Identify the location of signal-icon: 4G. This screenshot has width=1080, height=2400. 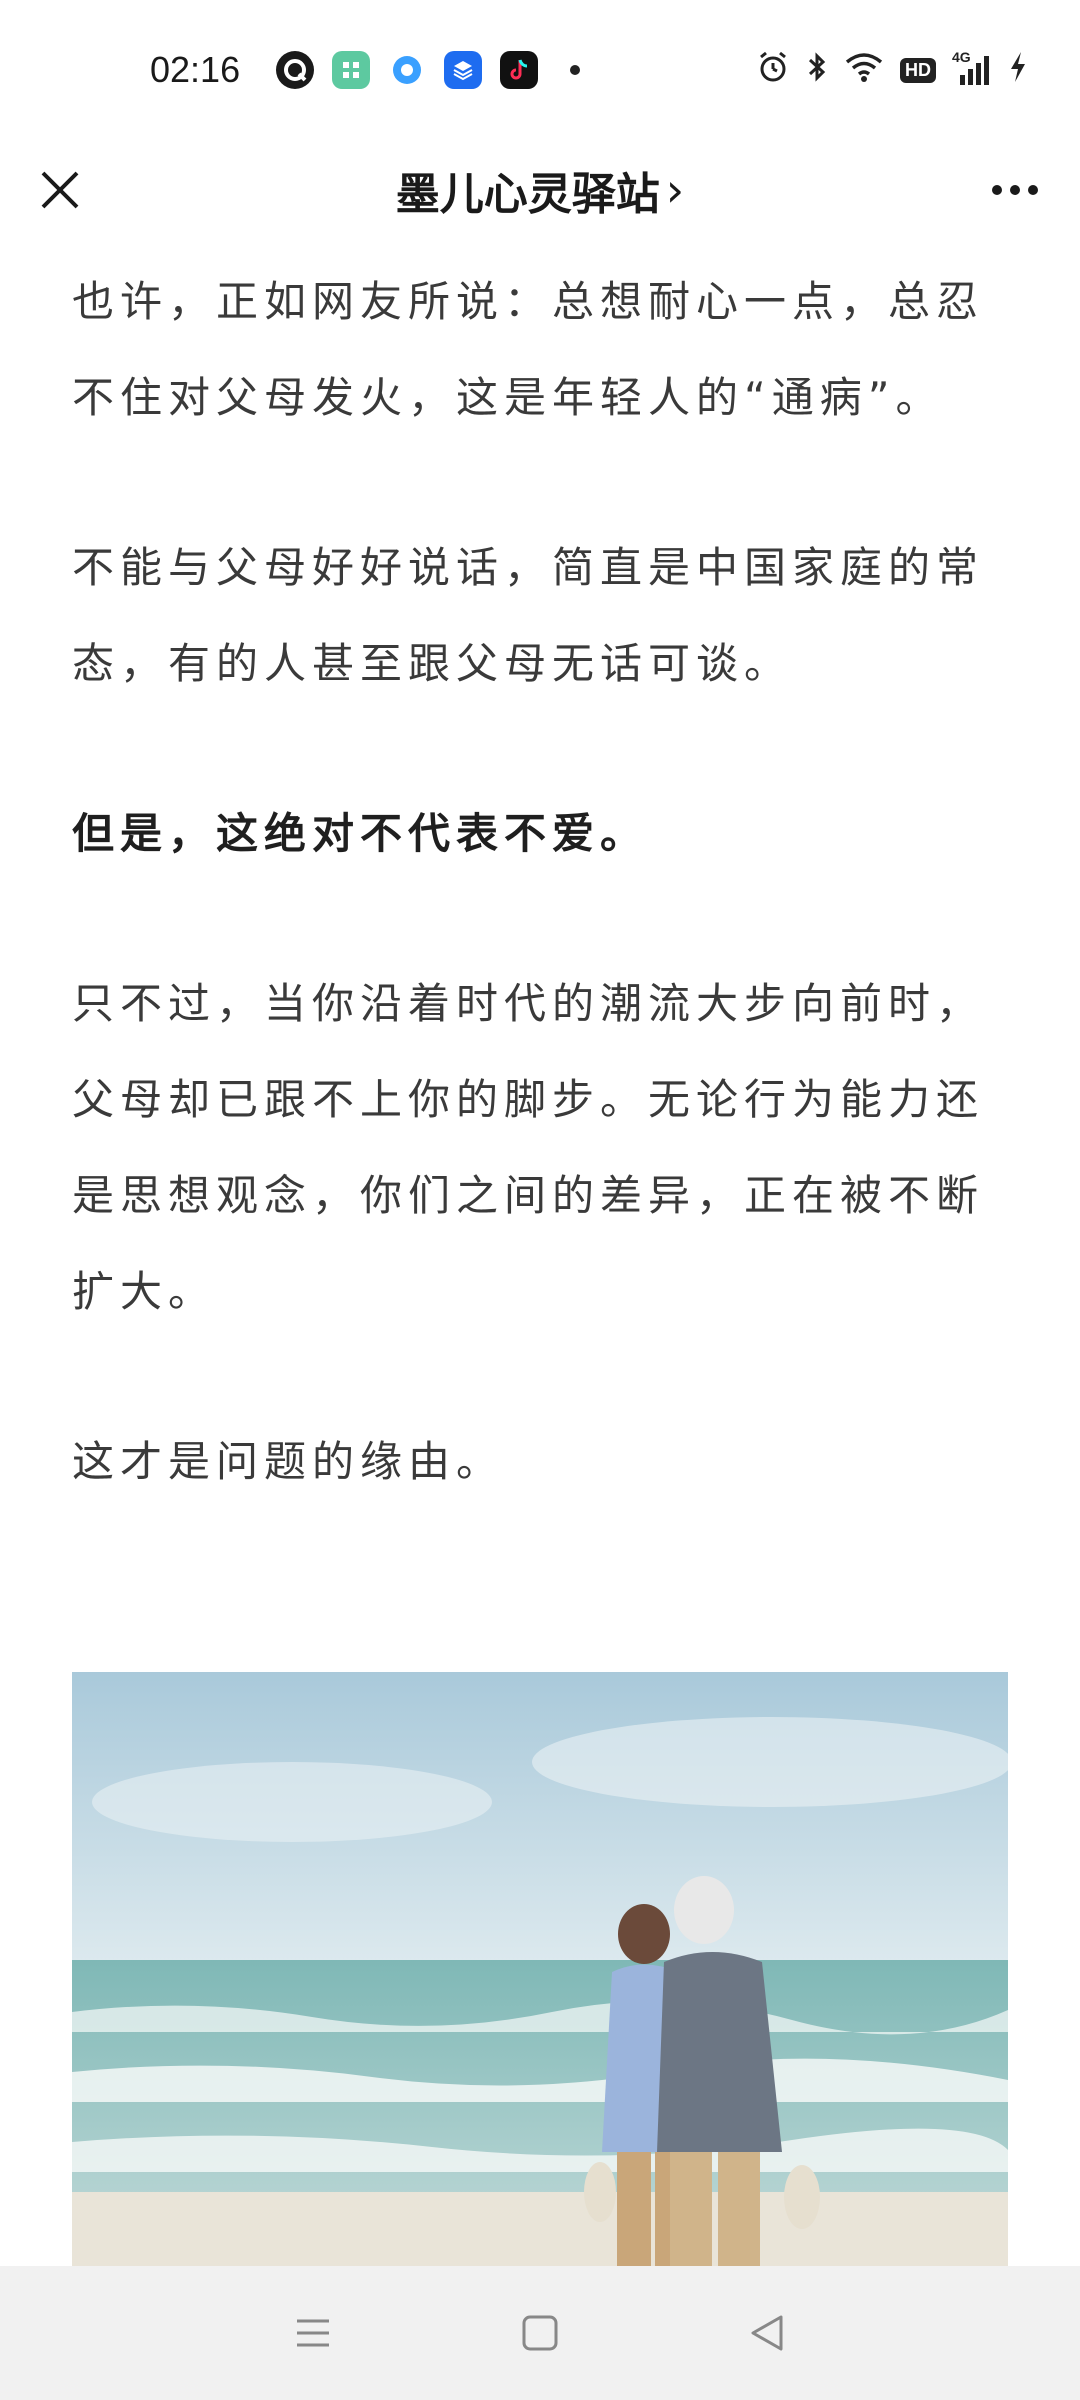
(972, 68).